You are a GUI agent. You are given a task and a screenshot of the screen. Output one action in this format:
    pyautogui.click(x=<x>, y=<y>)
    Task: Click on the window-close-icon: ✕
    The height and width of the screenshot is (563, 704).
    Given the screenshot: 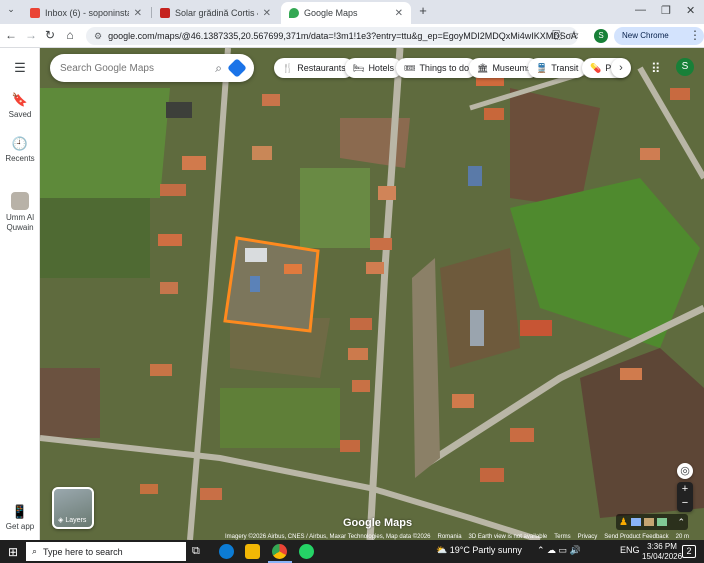 What is the action you would take?
    pyautogui.click(x=690, y=10)
    